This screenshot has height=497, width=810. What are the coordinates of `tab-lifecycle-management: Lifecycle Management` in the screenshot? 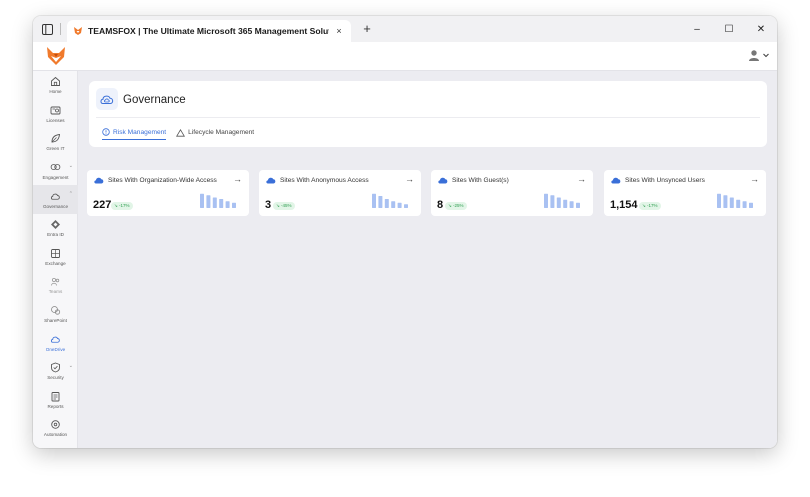 It's located at (215, 134).